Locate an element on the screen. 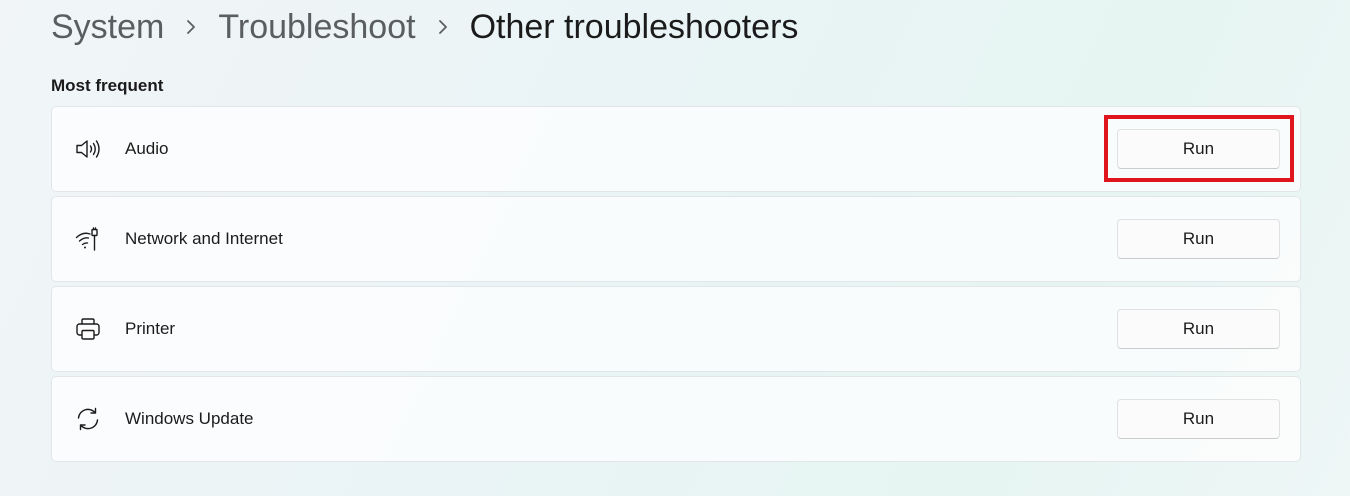  printer-icon is located at coordinates (88, 329).